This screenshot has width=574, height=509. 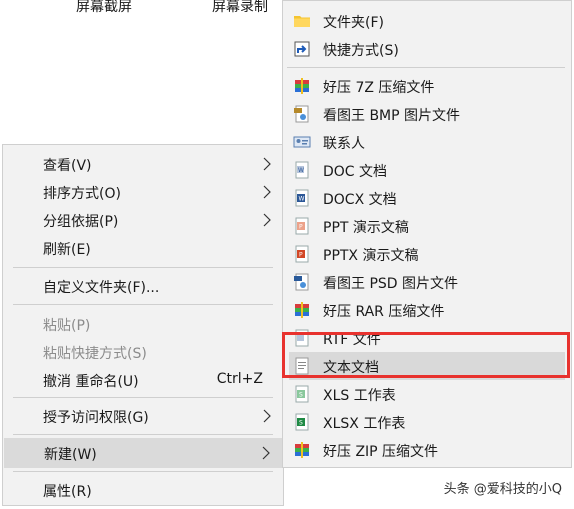 What do you see at coordinates (359, 396) in the screenshot?
I see `submenu-item-label: XLS 工作表` at bounding box center [359, 396].